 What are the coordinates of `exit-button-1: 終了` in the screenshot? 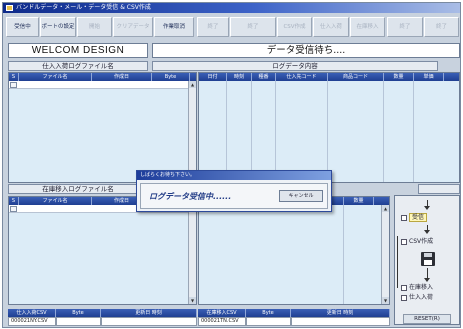 It's located at (213, 27).